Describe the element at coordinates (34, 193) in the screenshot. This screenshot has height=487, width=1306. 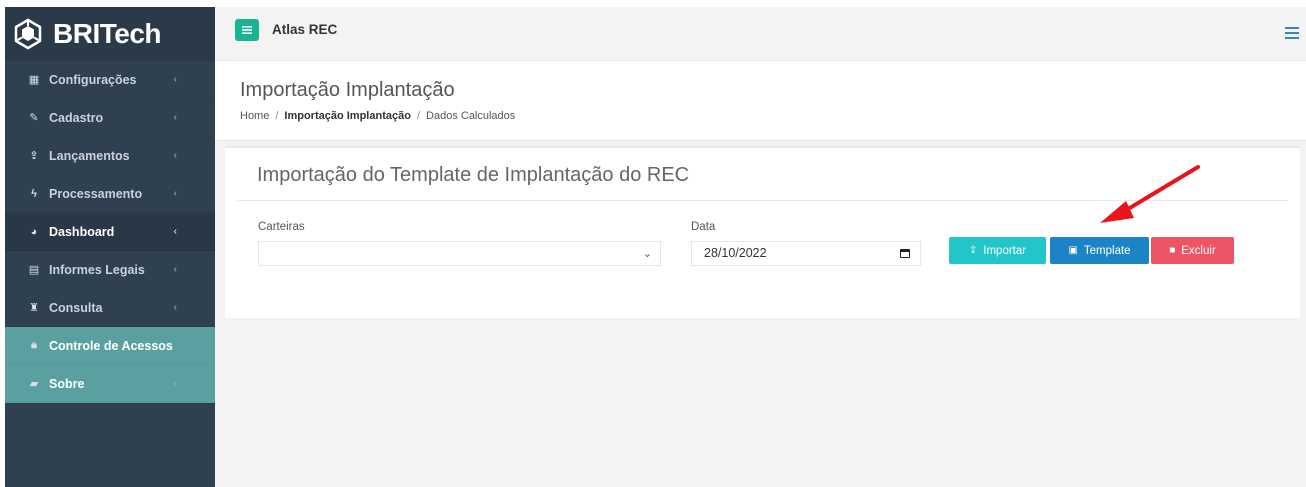
I see `bolt-icon: ϟ` at that location.